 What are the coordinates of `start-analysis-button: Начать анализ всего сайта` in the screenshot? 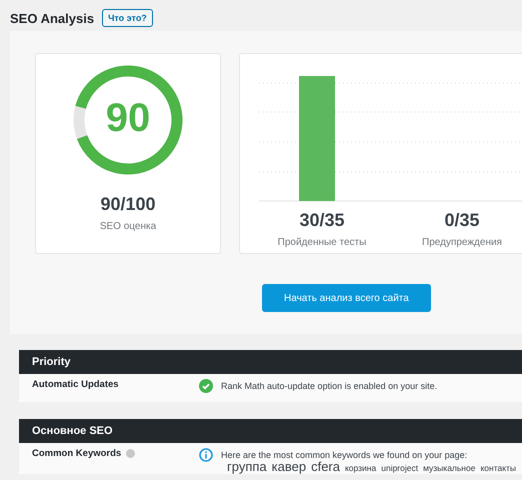 It's located at (346, 298).